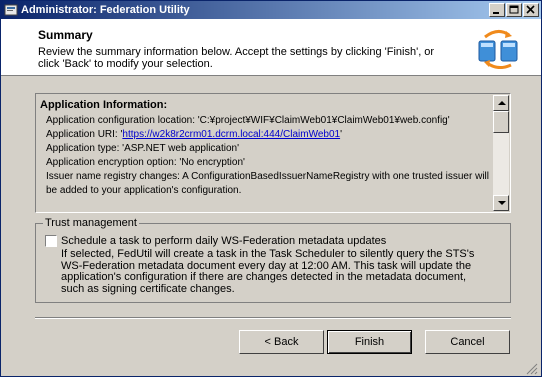  What do you see at coordinates (273, 318) in the screenshot?
I see `button-separator` at bounding box center [273, 318].